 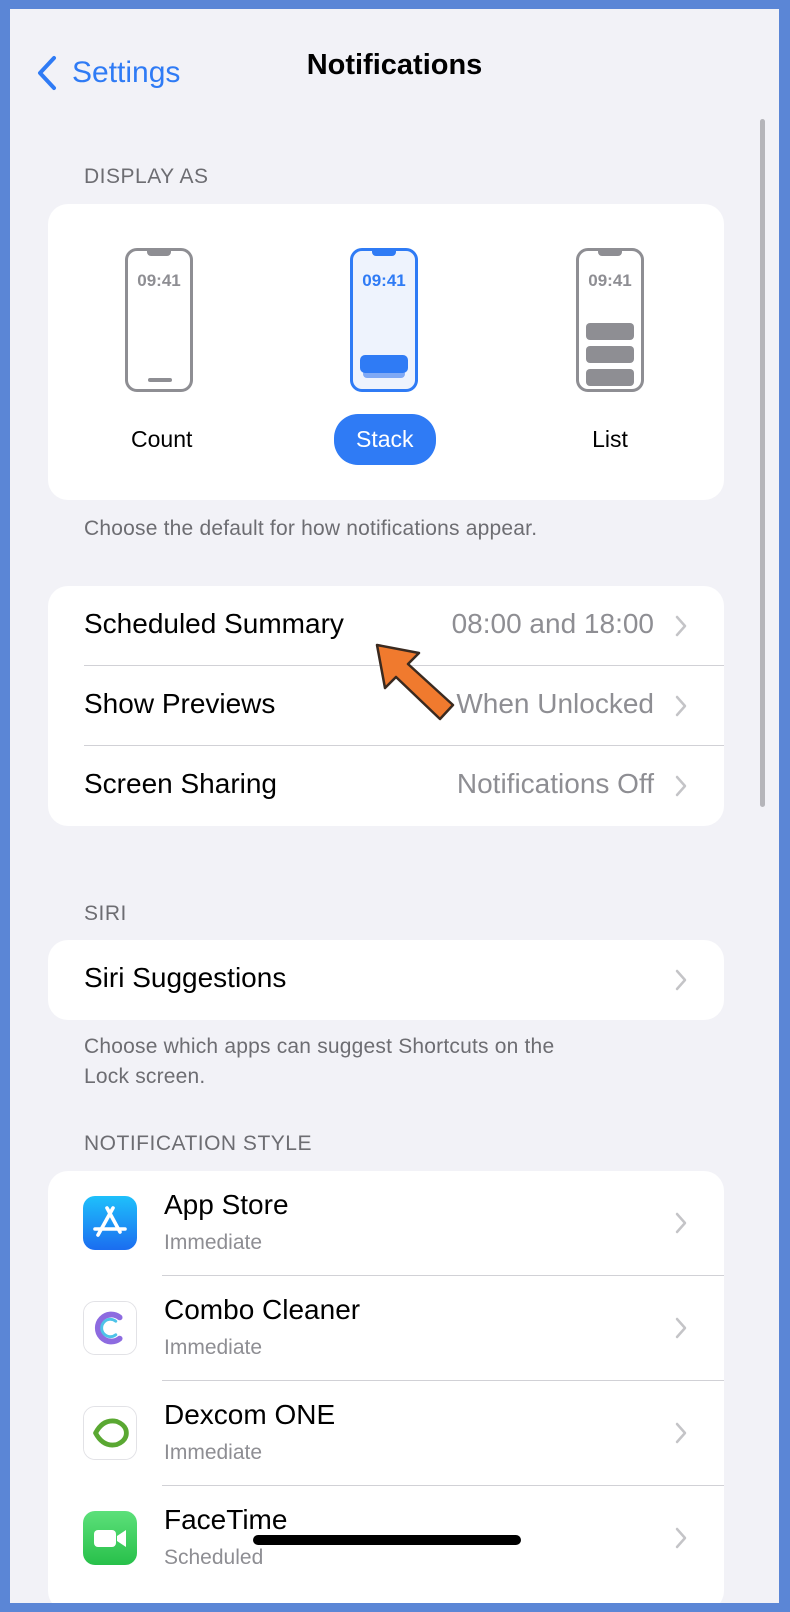 I want to click on app-row-dexcom-one: Dexcom ONE Immediate, so click(x=386, y=1433).